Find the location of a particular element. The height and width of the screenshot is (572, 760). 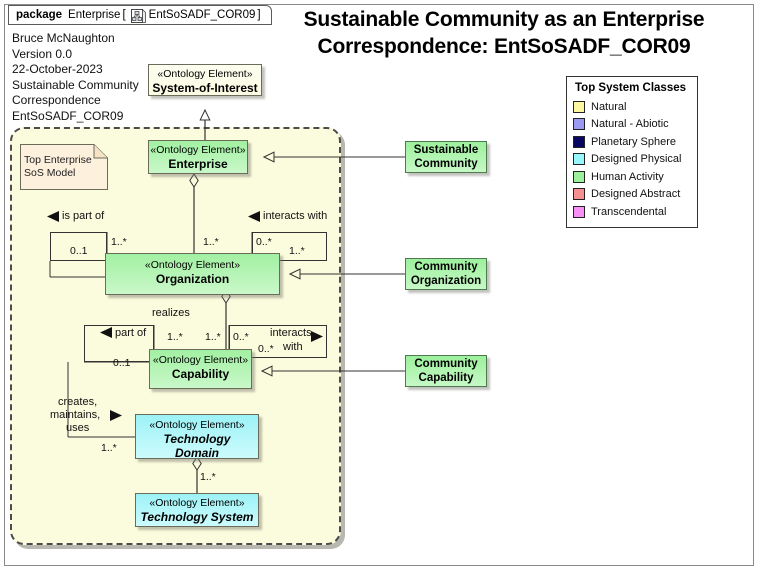

meta-date: 22-October-2023 is located at coordinates (57, 69).